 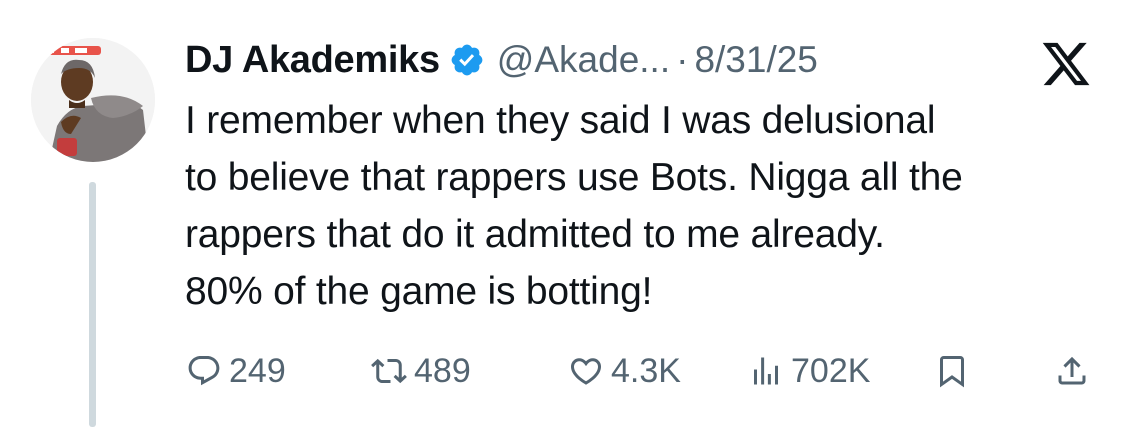 I want to click on thread-line, so click(x=92, y=304).